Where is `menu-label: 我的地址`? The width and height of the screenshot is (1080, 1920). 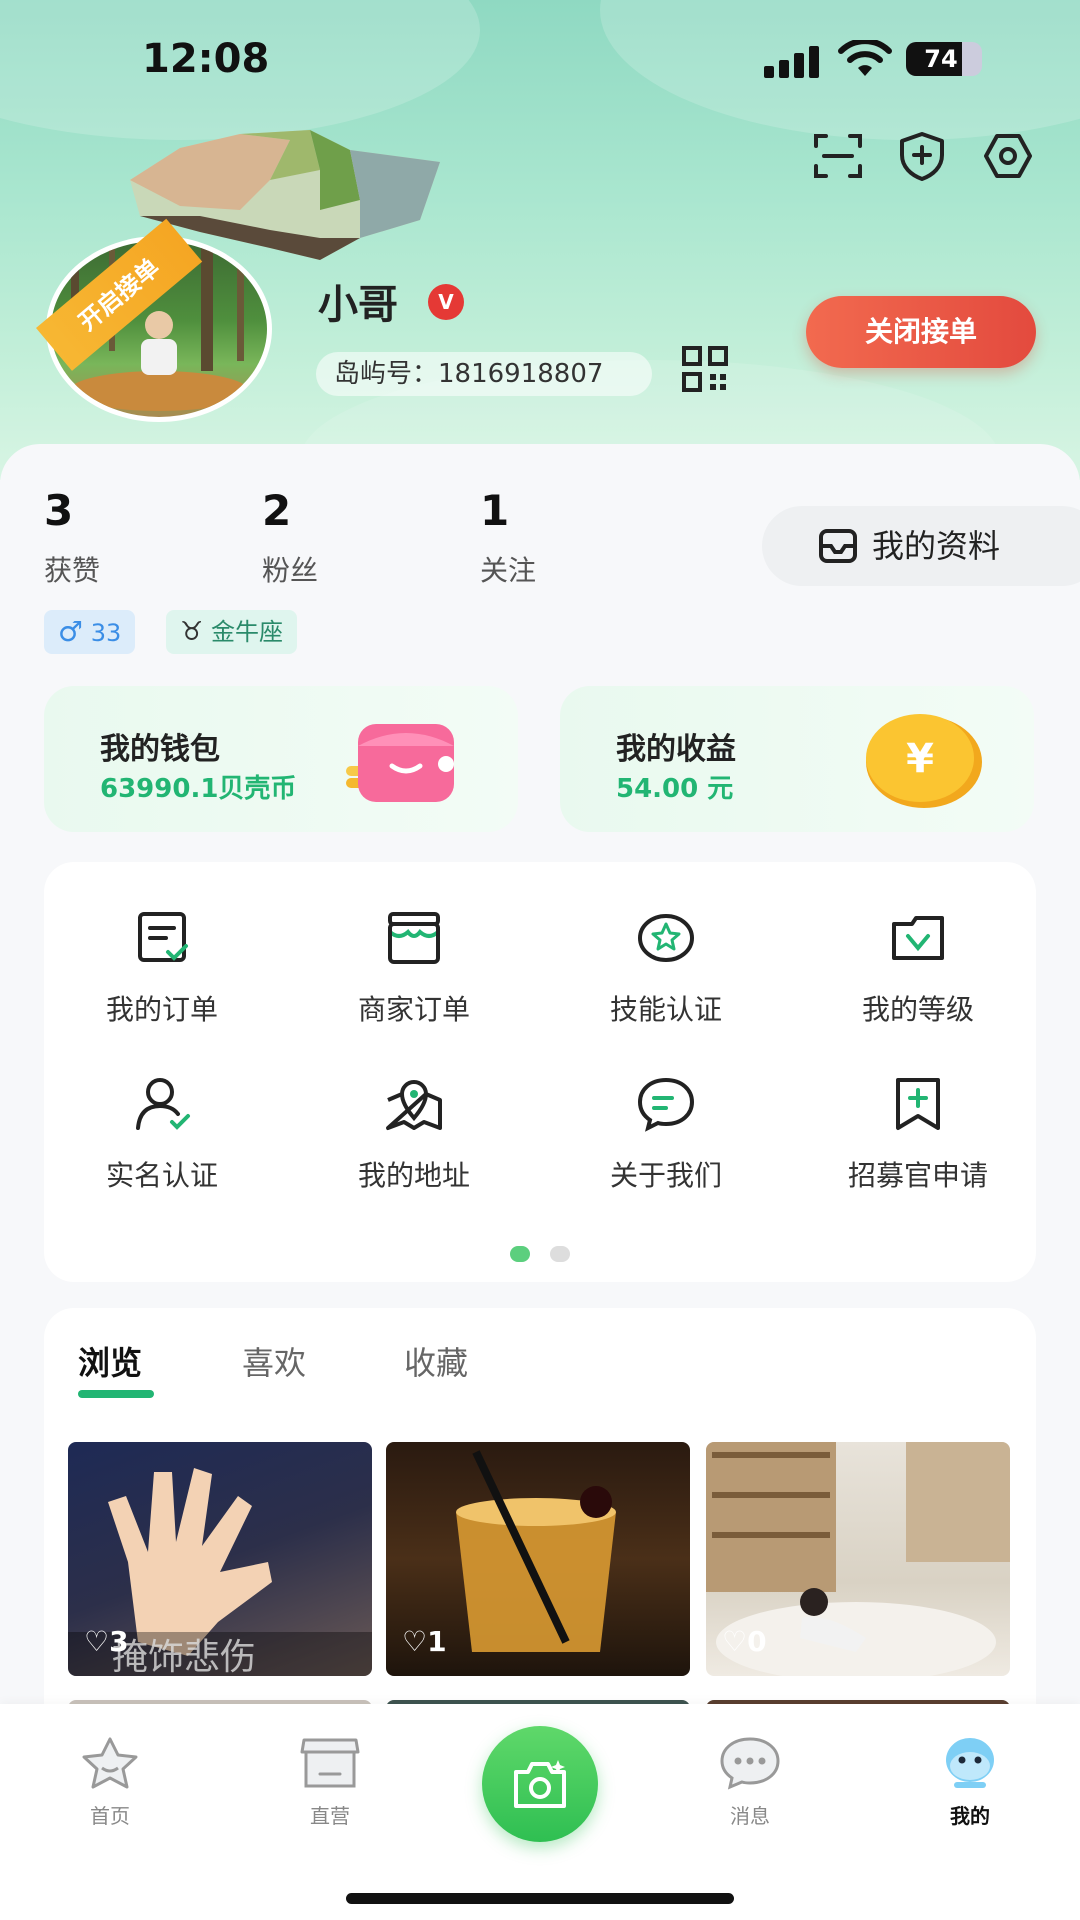
menu-label: 我的地址 is located at coordinates (413, 1175).